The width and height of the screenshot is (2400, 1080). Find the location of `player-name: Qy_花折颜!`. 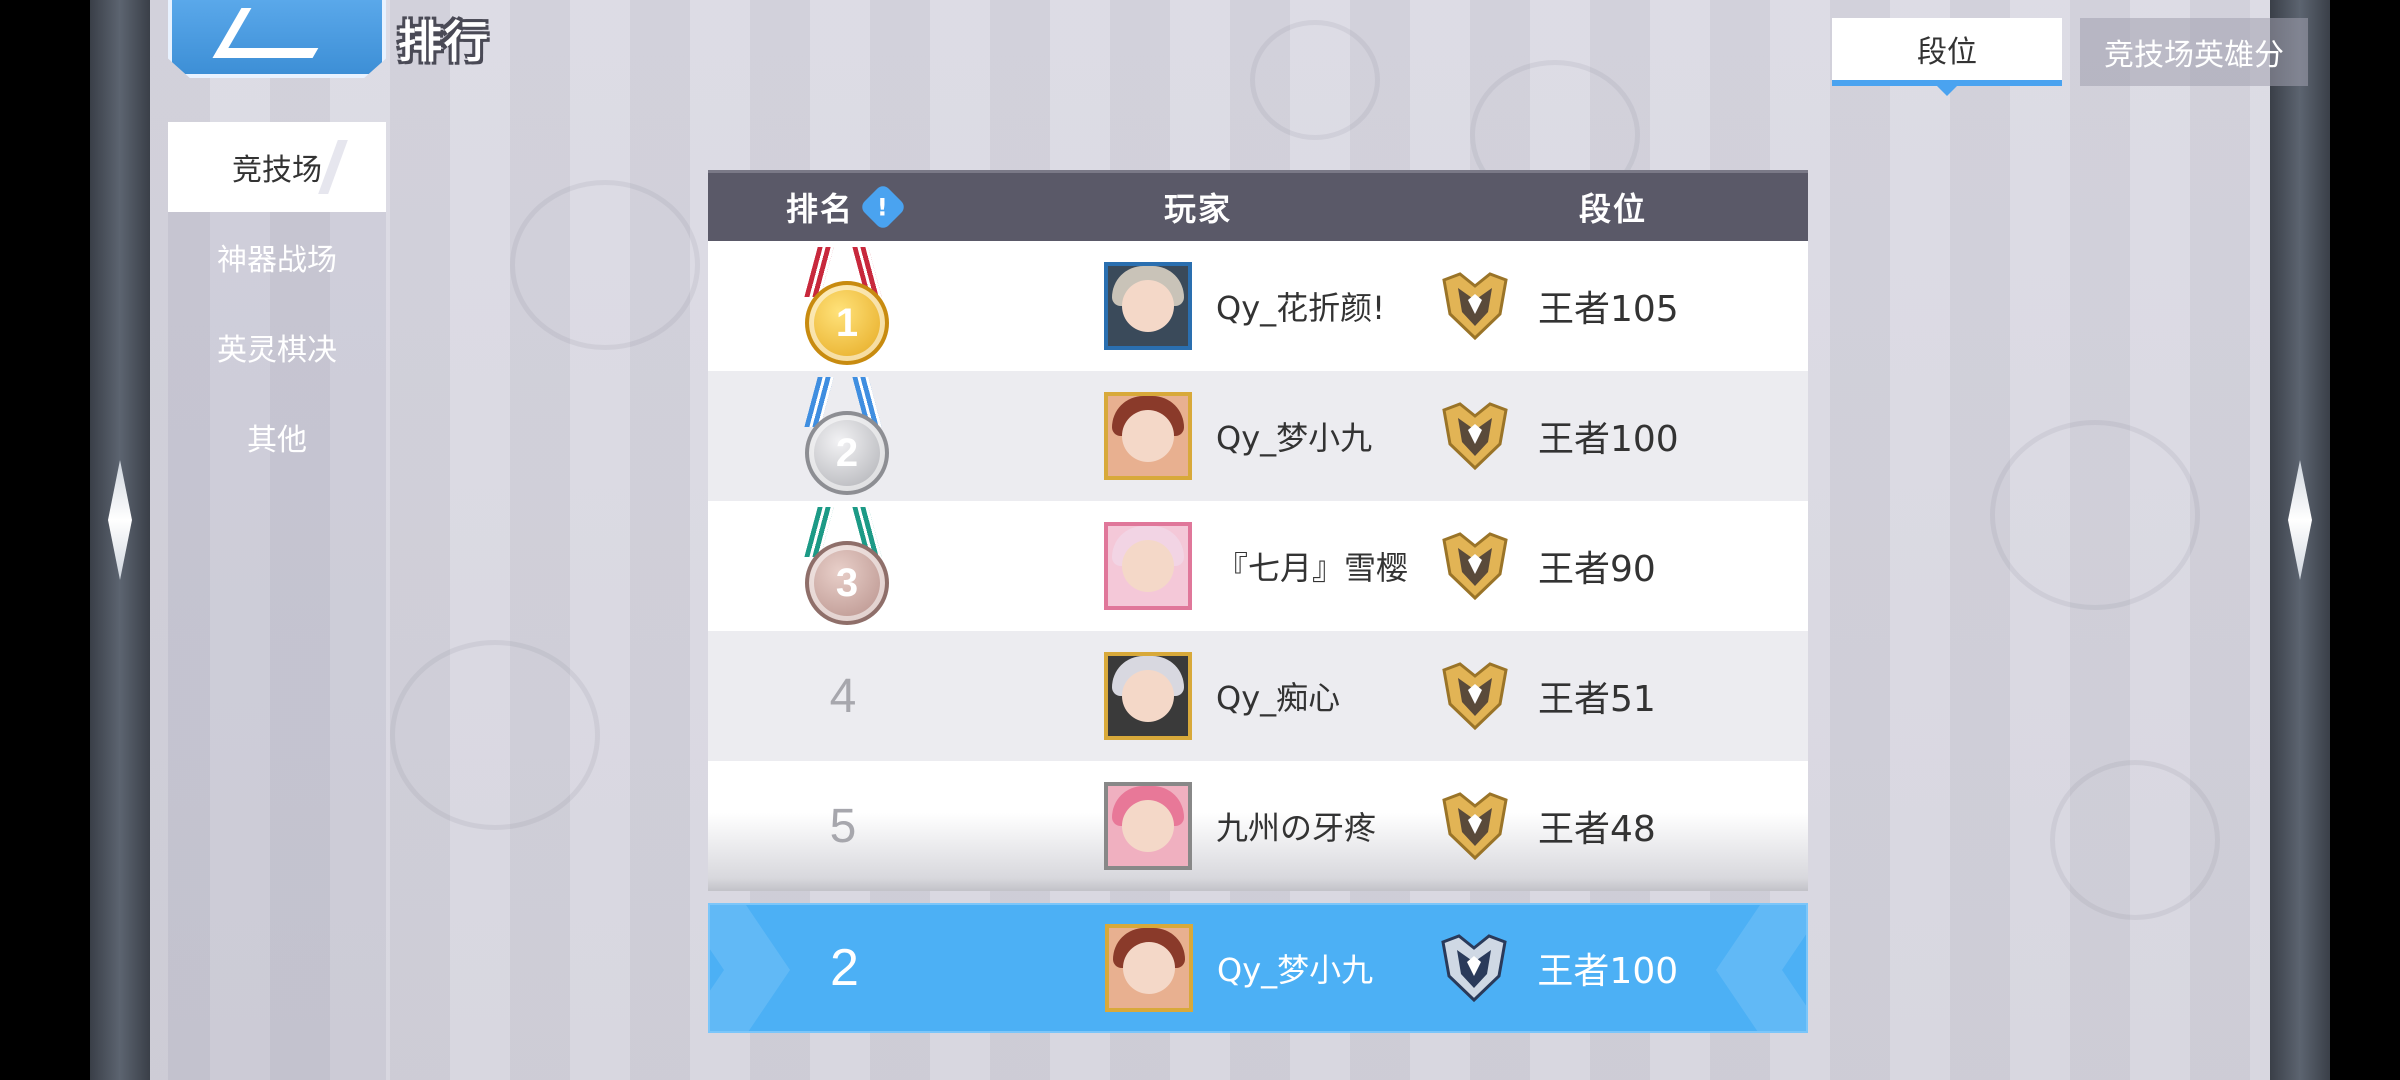

player-name: Qy_花折颜! is located at coordinates (1300, 308).